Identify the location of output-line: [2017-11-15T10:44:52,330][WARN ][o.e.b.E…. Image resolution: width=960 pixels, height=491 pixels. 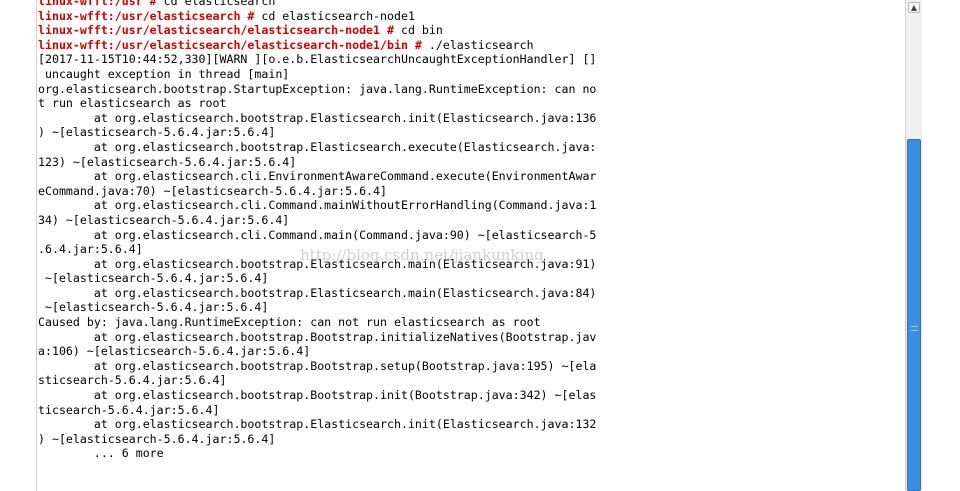
(471, 59).